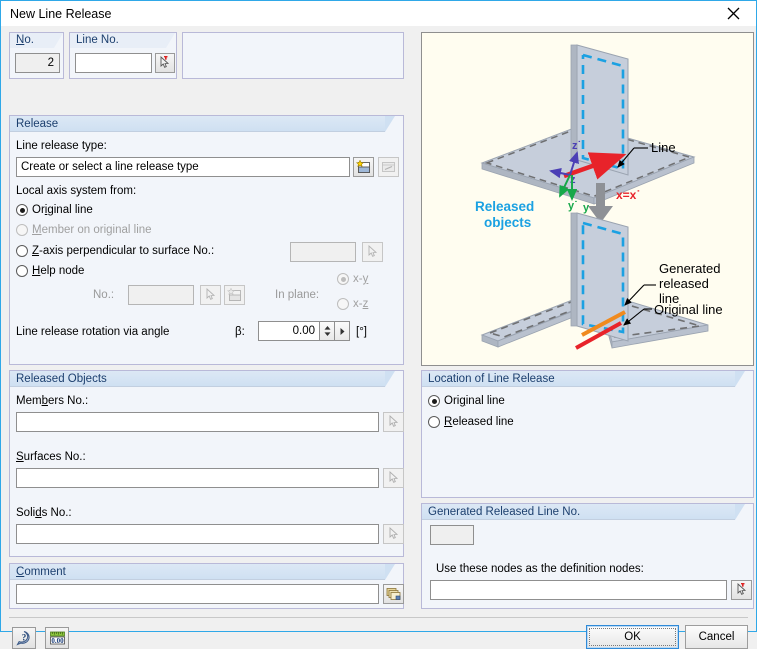 This screenshot has height=649, width=757. Describe the element at coordinates (197, 534) in the screenshot. I see `solids-no-input` at that location.